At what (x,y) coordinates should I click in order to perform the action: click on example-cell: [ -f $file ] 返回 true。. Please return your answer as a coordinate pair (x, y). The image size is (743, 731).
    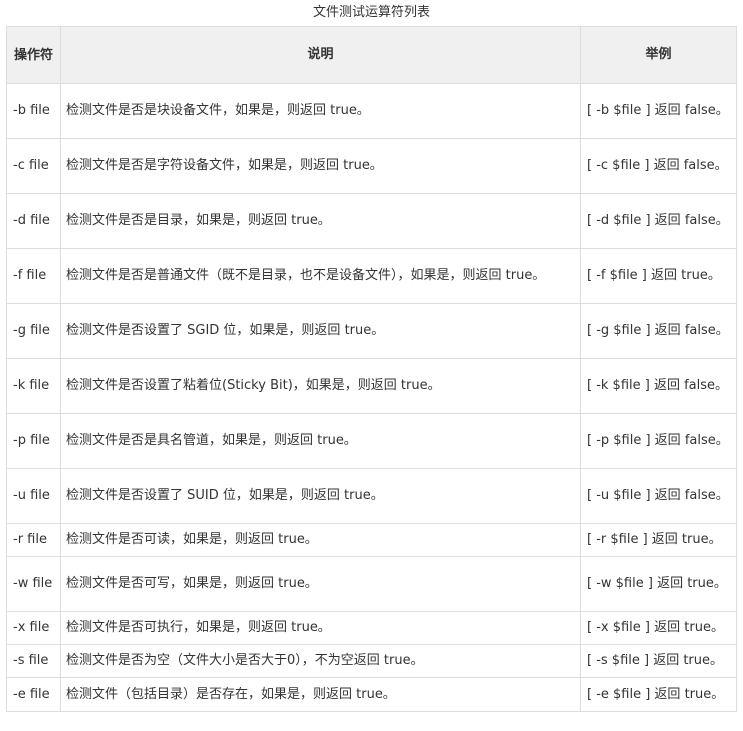
    Looking at the image, I should click on (658, 276).